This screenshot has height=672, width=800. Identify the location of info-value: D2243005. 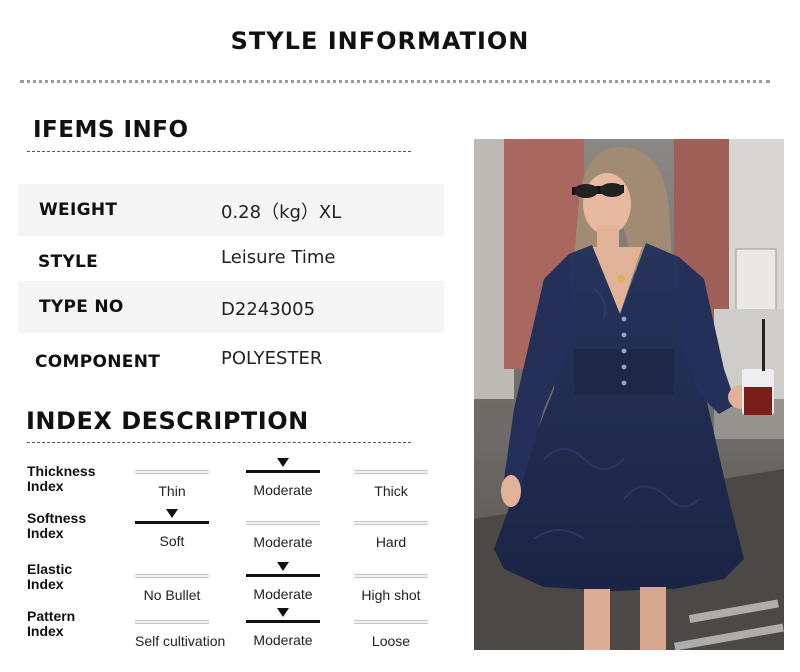
(268, 309).